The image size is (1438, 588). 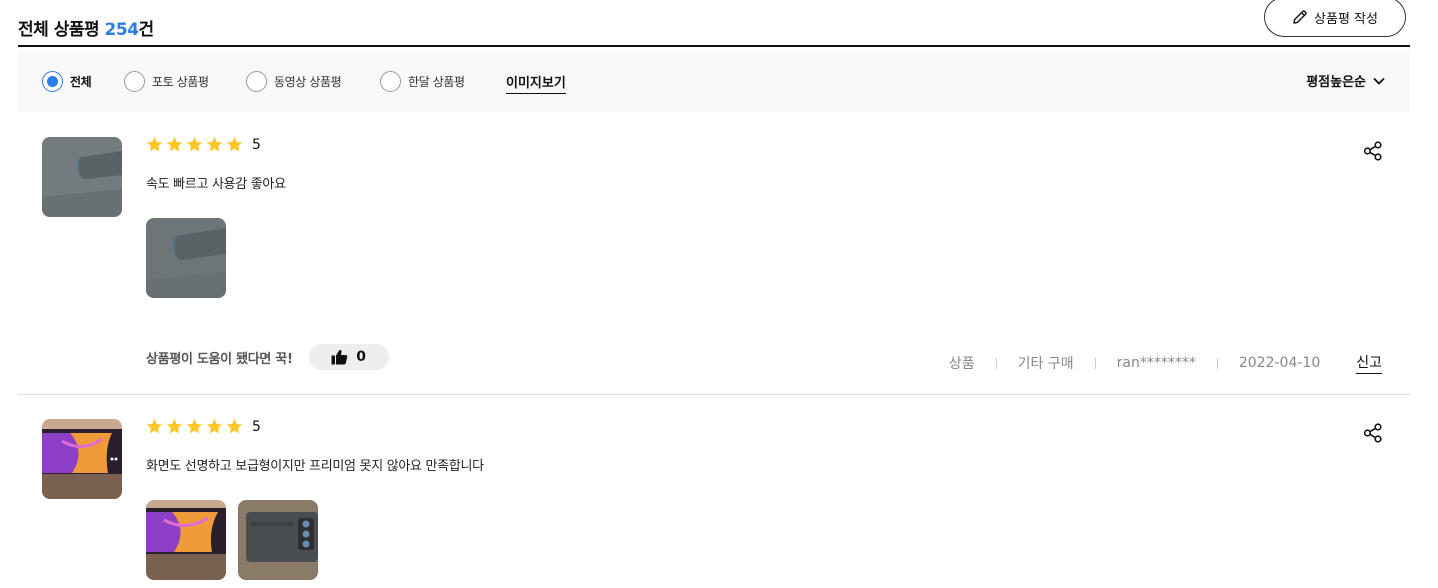 I want to click on meta-purchase-type: 기타 구매, so click(x=1045, y=364).